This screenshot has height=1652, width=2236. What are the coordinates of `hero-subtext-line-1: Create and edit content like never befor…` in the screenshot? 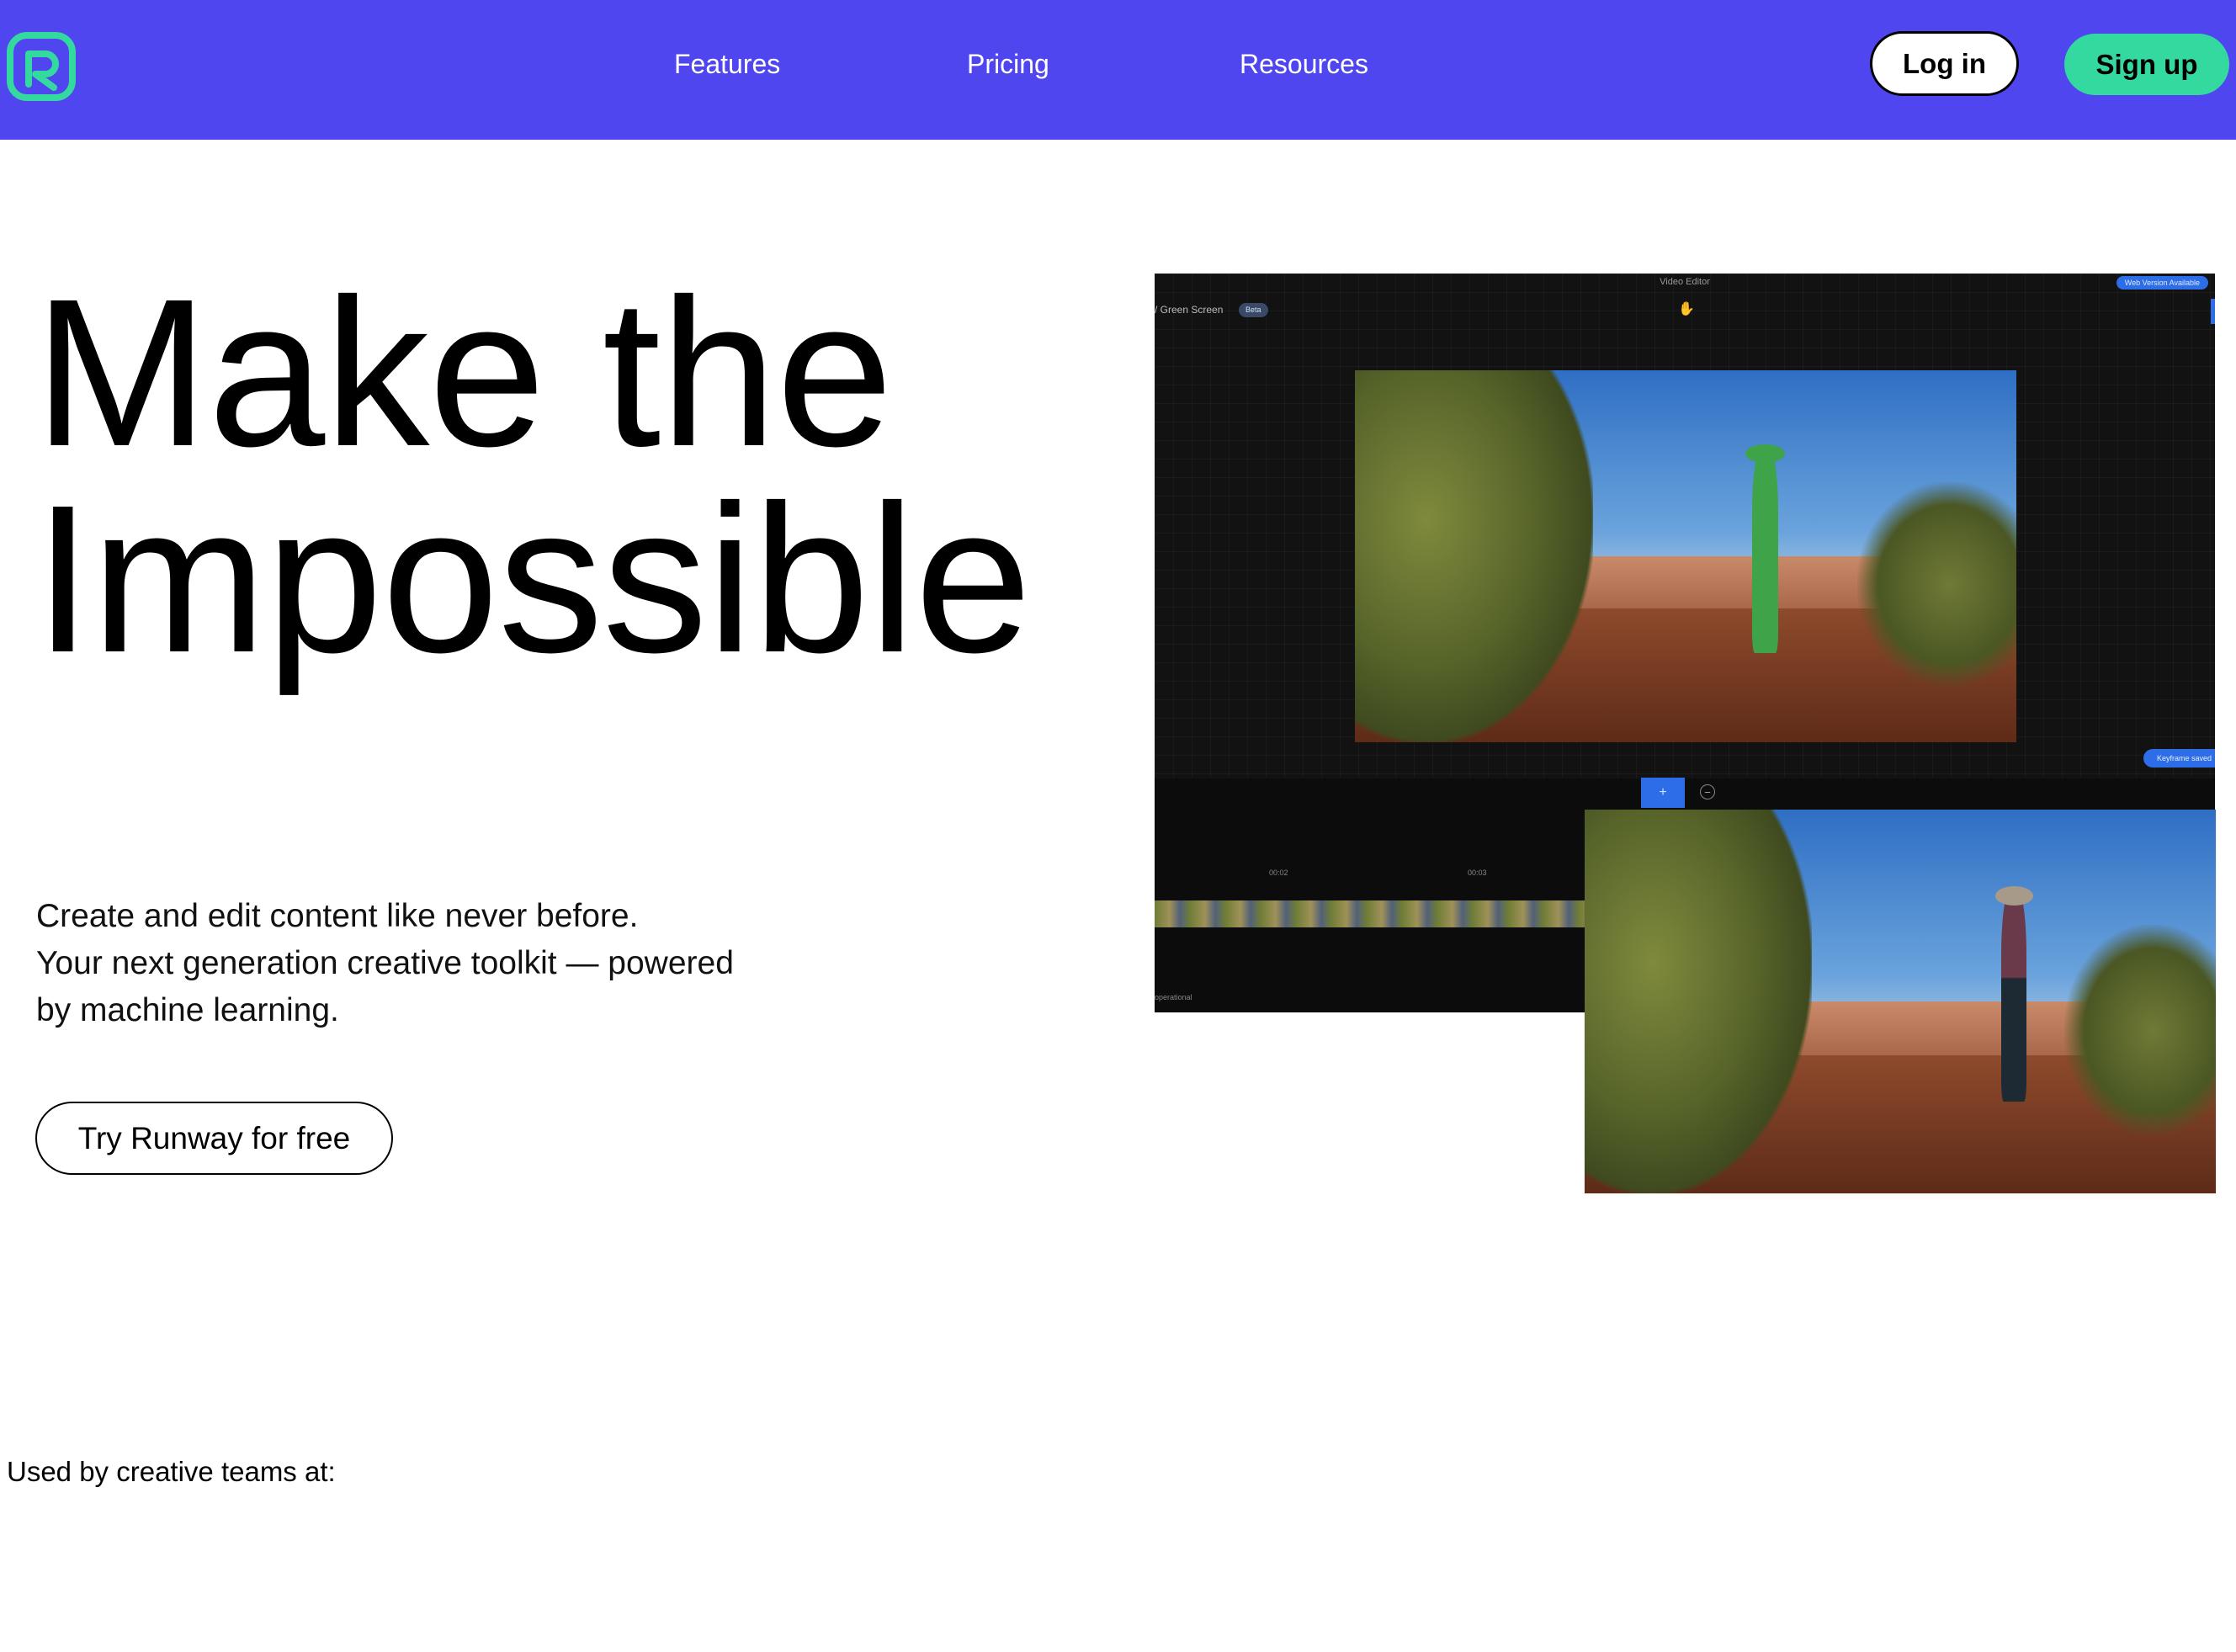 It's located at (337, 916).